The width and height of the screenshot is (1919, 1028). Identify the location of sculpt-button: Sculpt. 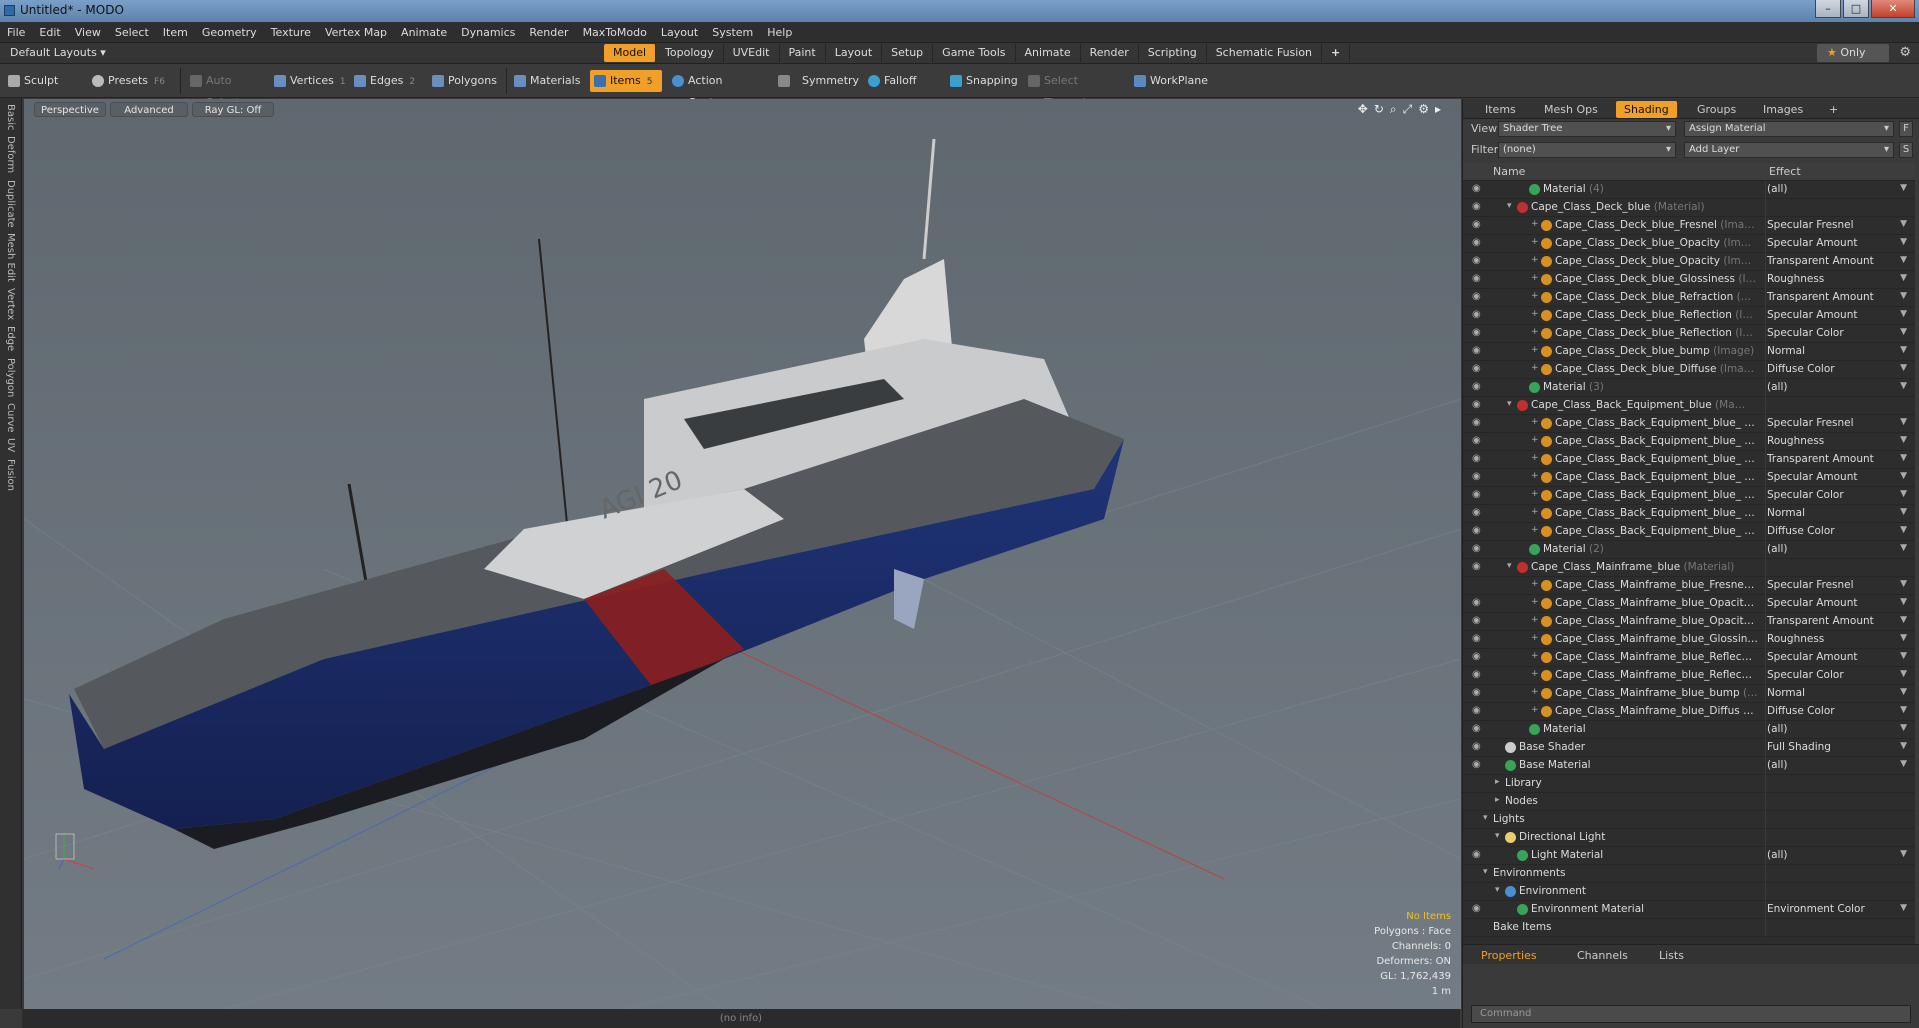
(36, 81).